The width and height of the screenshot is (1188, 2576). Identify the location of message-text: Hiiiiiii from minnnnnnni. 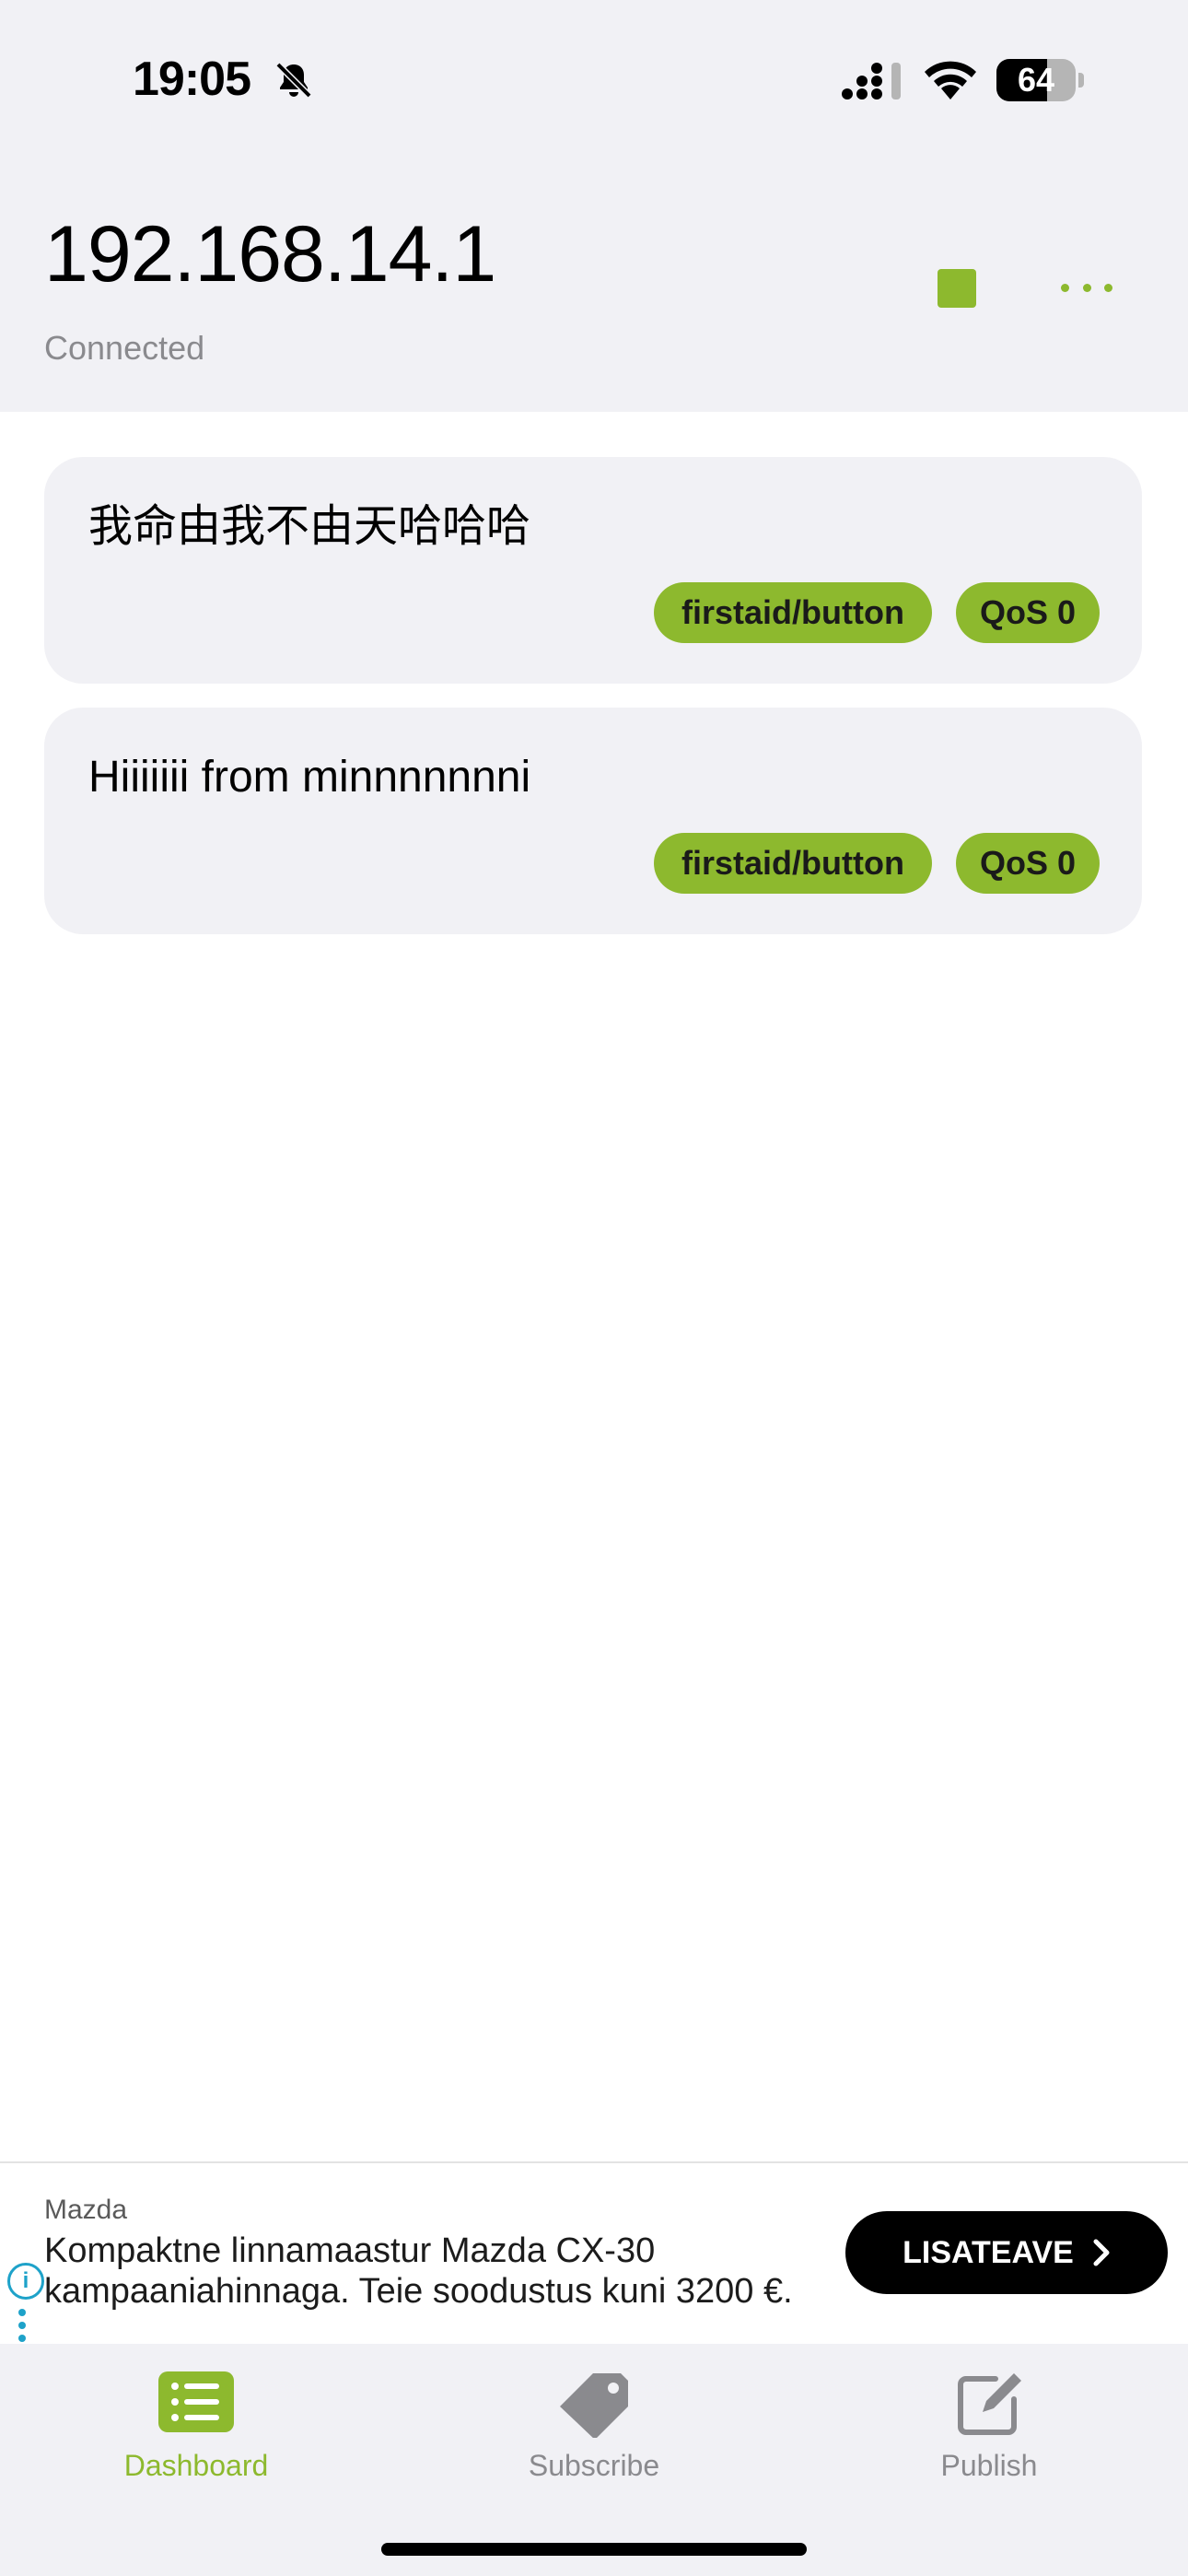
(309, 777).